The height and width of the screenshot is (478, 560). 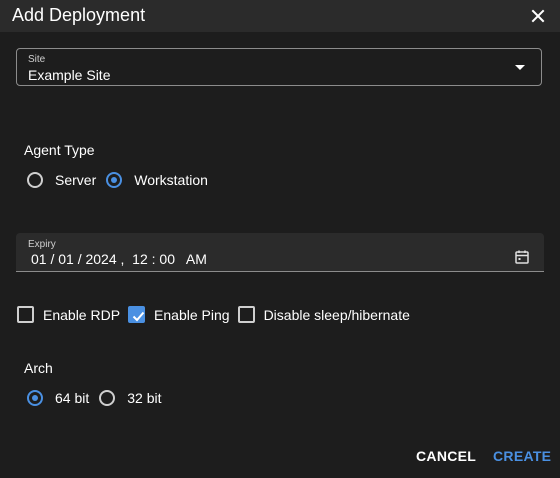 I want to click on agent-type-radio-group: Server Workstation, so click(x=122, y=180).